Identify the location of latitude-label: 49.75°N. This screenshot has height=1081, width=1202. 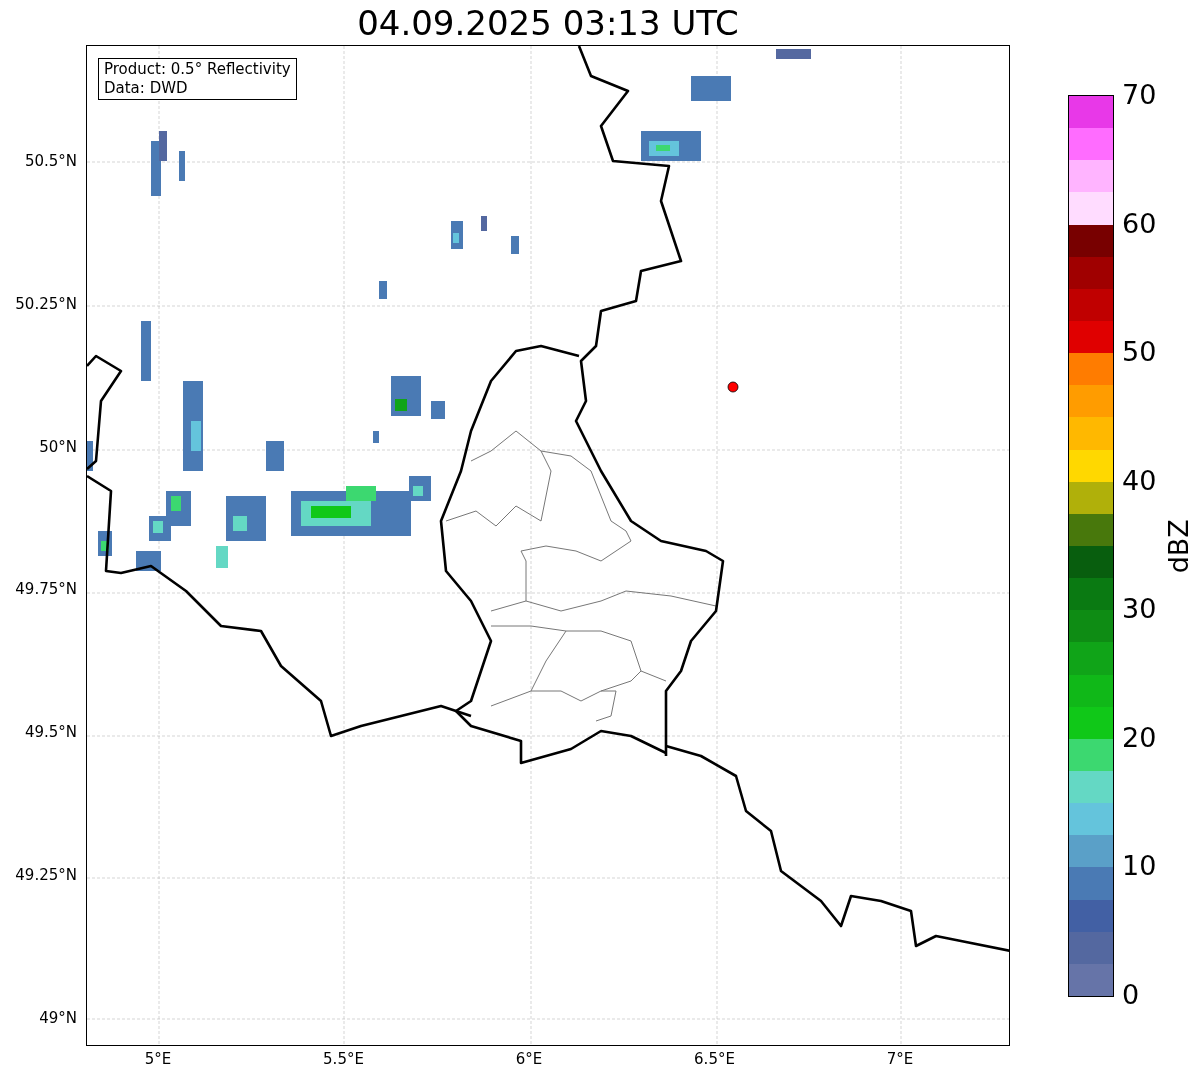
(46, 589).